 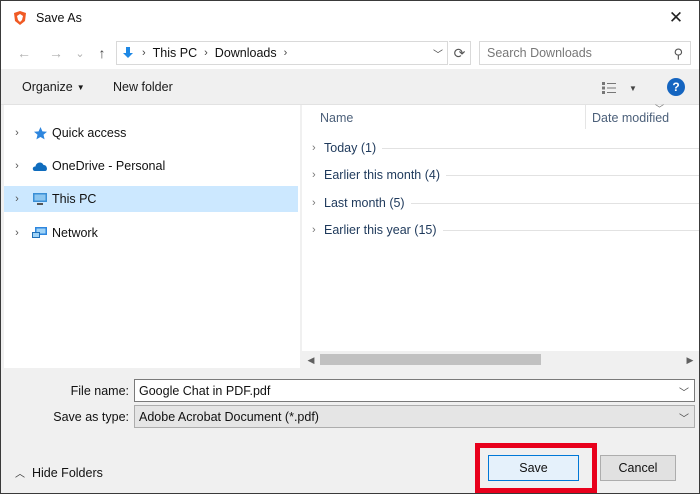 What do you see at coordinates (109, 166) in the screenshot?
I see `nav-item-label: OneDrive - Personal` at bounding box center [109, 166].